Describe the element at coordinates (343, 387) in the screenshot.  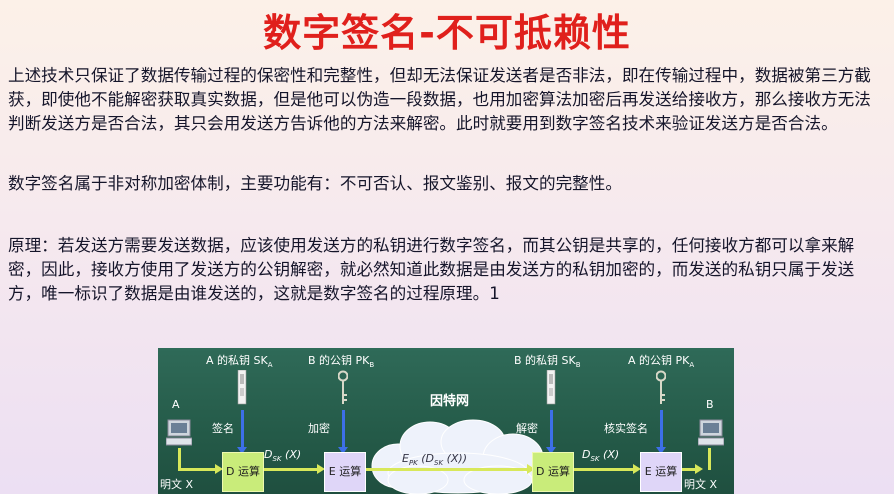
I see `b-public-key-icon` at that location.